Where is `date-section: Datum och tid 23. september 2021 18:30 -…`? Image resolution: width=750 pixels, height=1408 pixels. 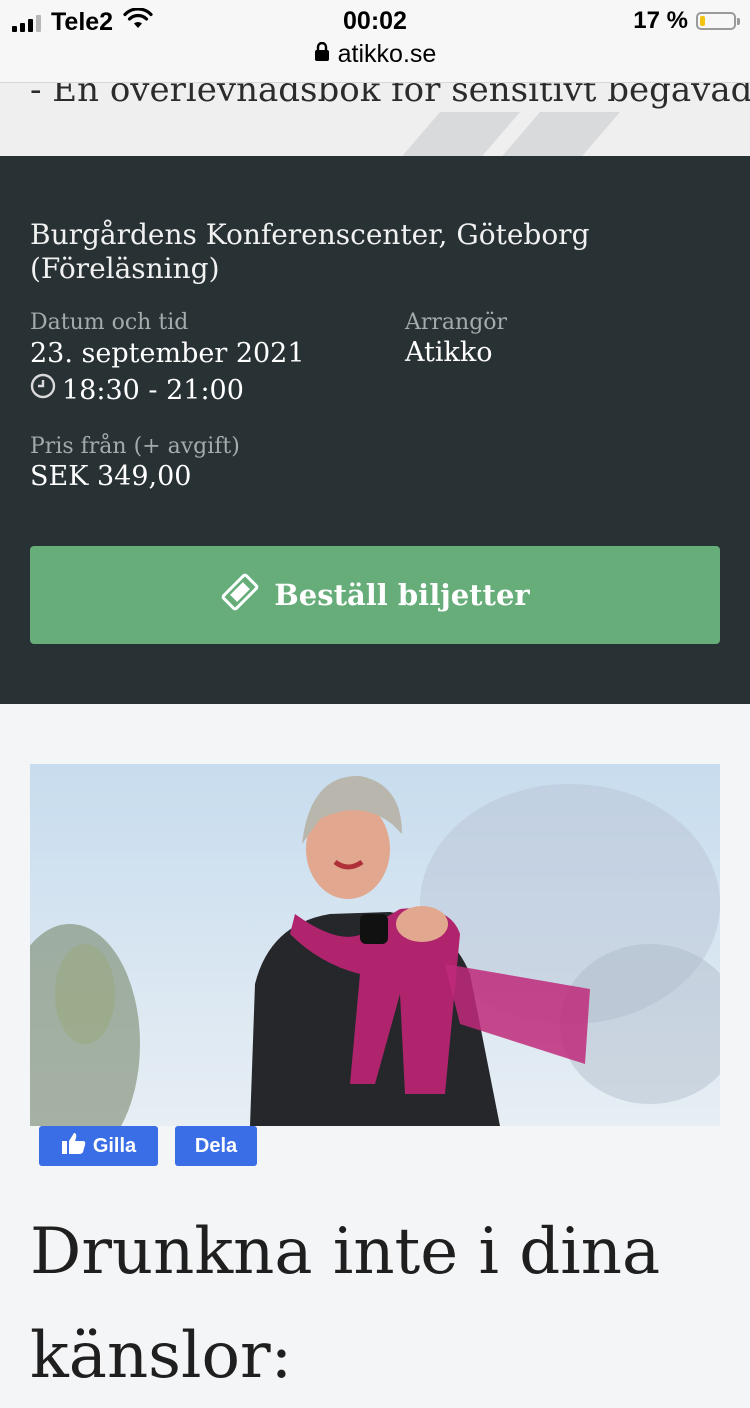
date-section: Datum och tid 23. september 2021 18:30 -… is located at coordinates (167, 359).